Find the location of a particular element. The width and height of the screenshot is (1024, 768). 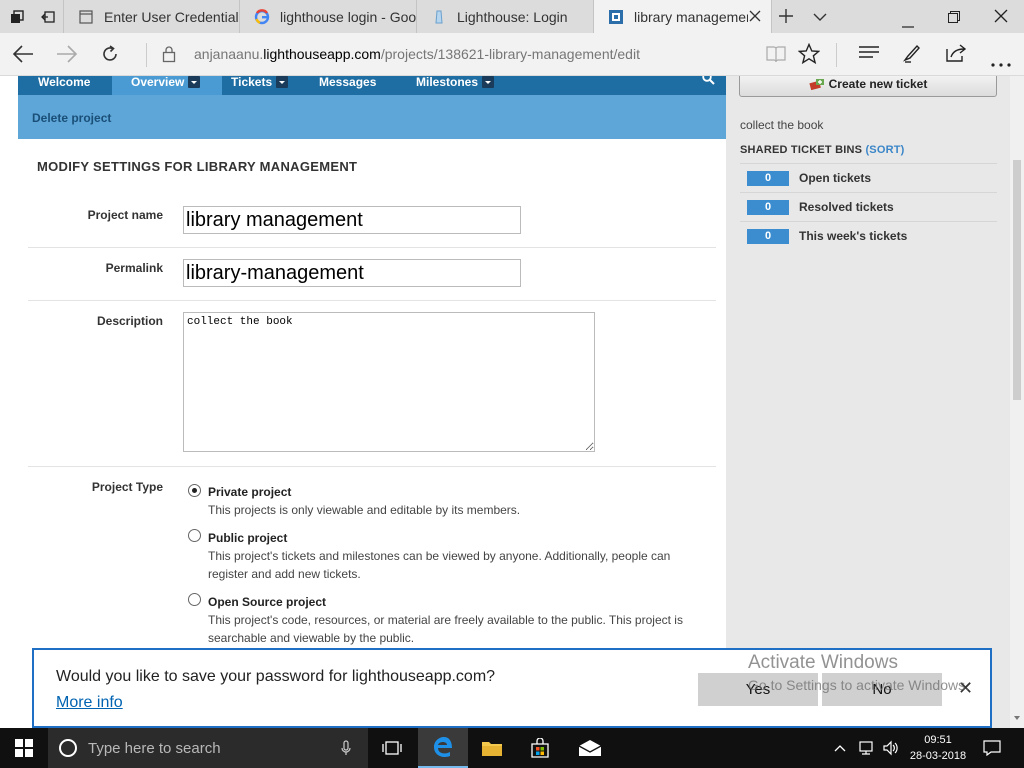

scrollbar-thumb is located at coordinates (1017, 280).